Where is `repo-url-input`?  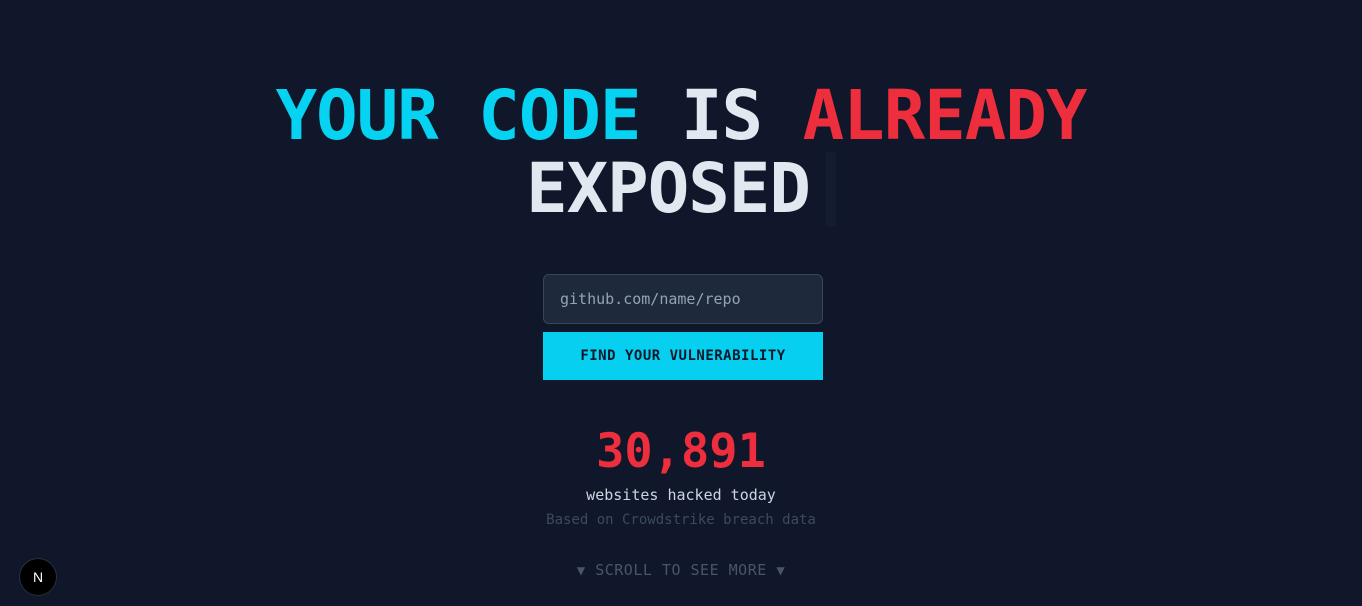
repo-url-input is located at coordinates (683, 299).